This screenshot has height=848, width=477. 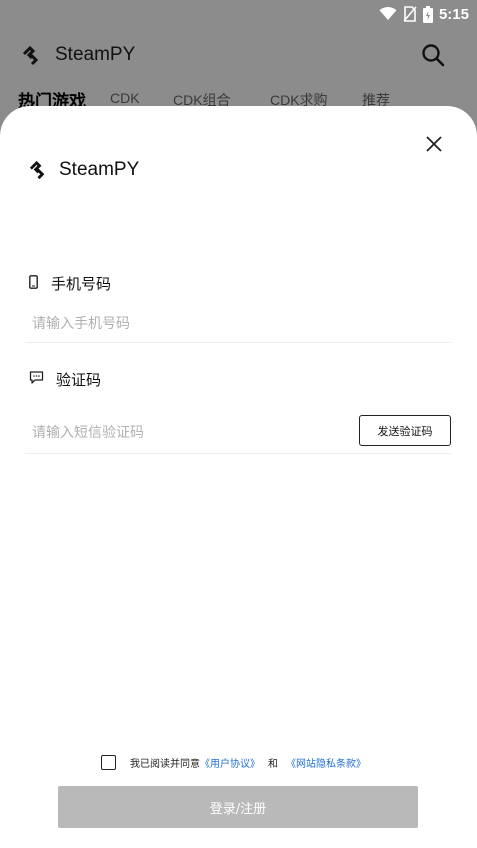 What do you see at coordinates (427, 14) in the screenshot?
I see `battery-icon` at bounding box center [427, 14].